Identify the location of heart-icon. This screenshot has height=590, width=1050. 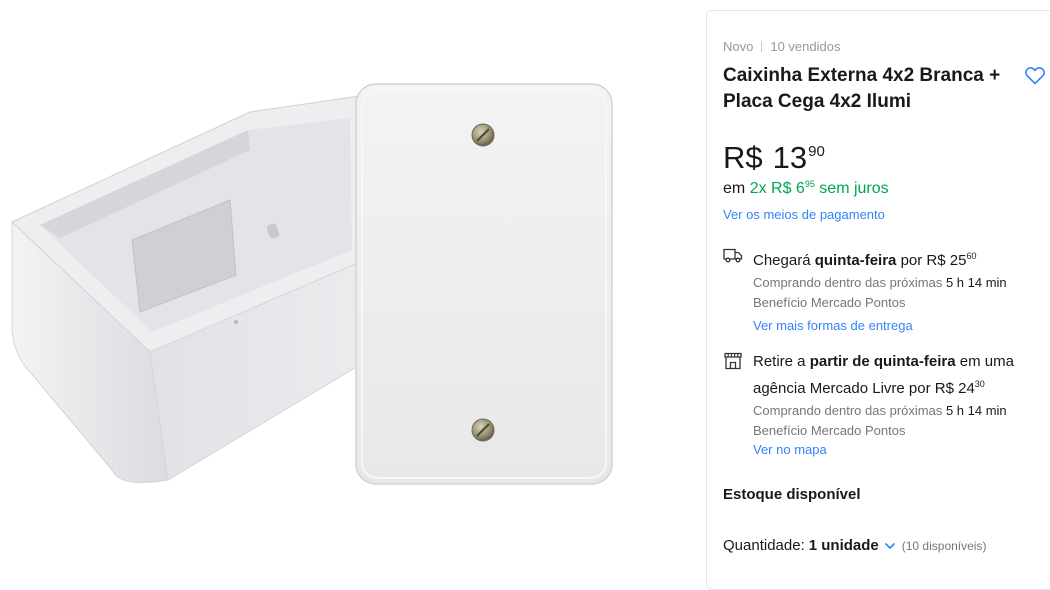
(1035, 75).